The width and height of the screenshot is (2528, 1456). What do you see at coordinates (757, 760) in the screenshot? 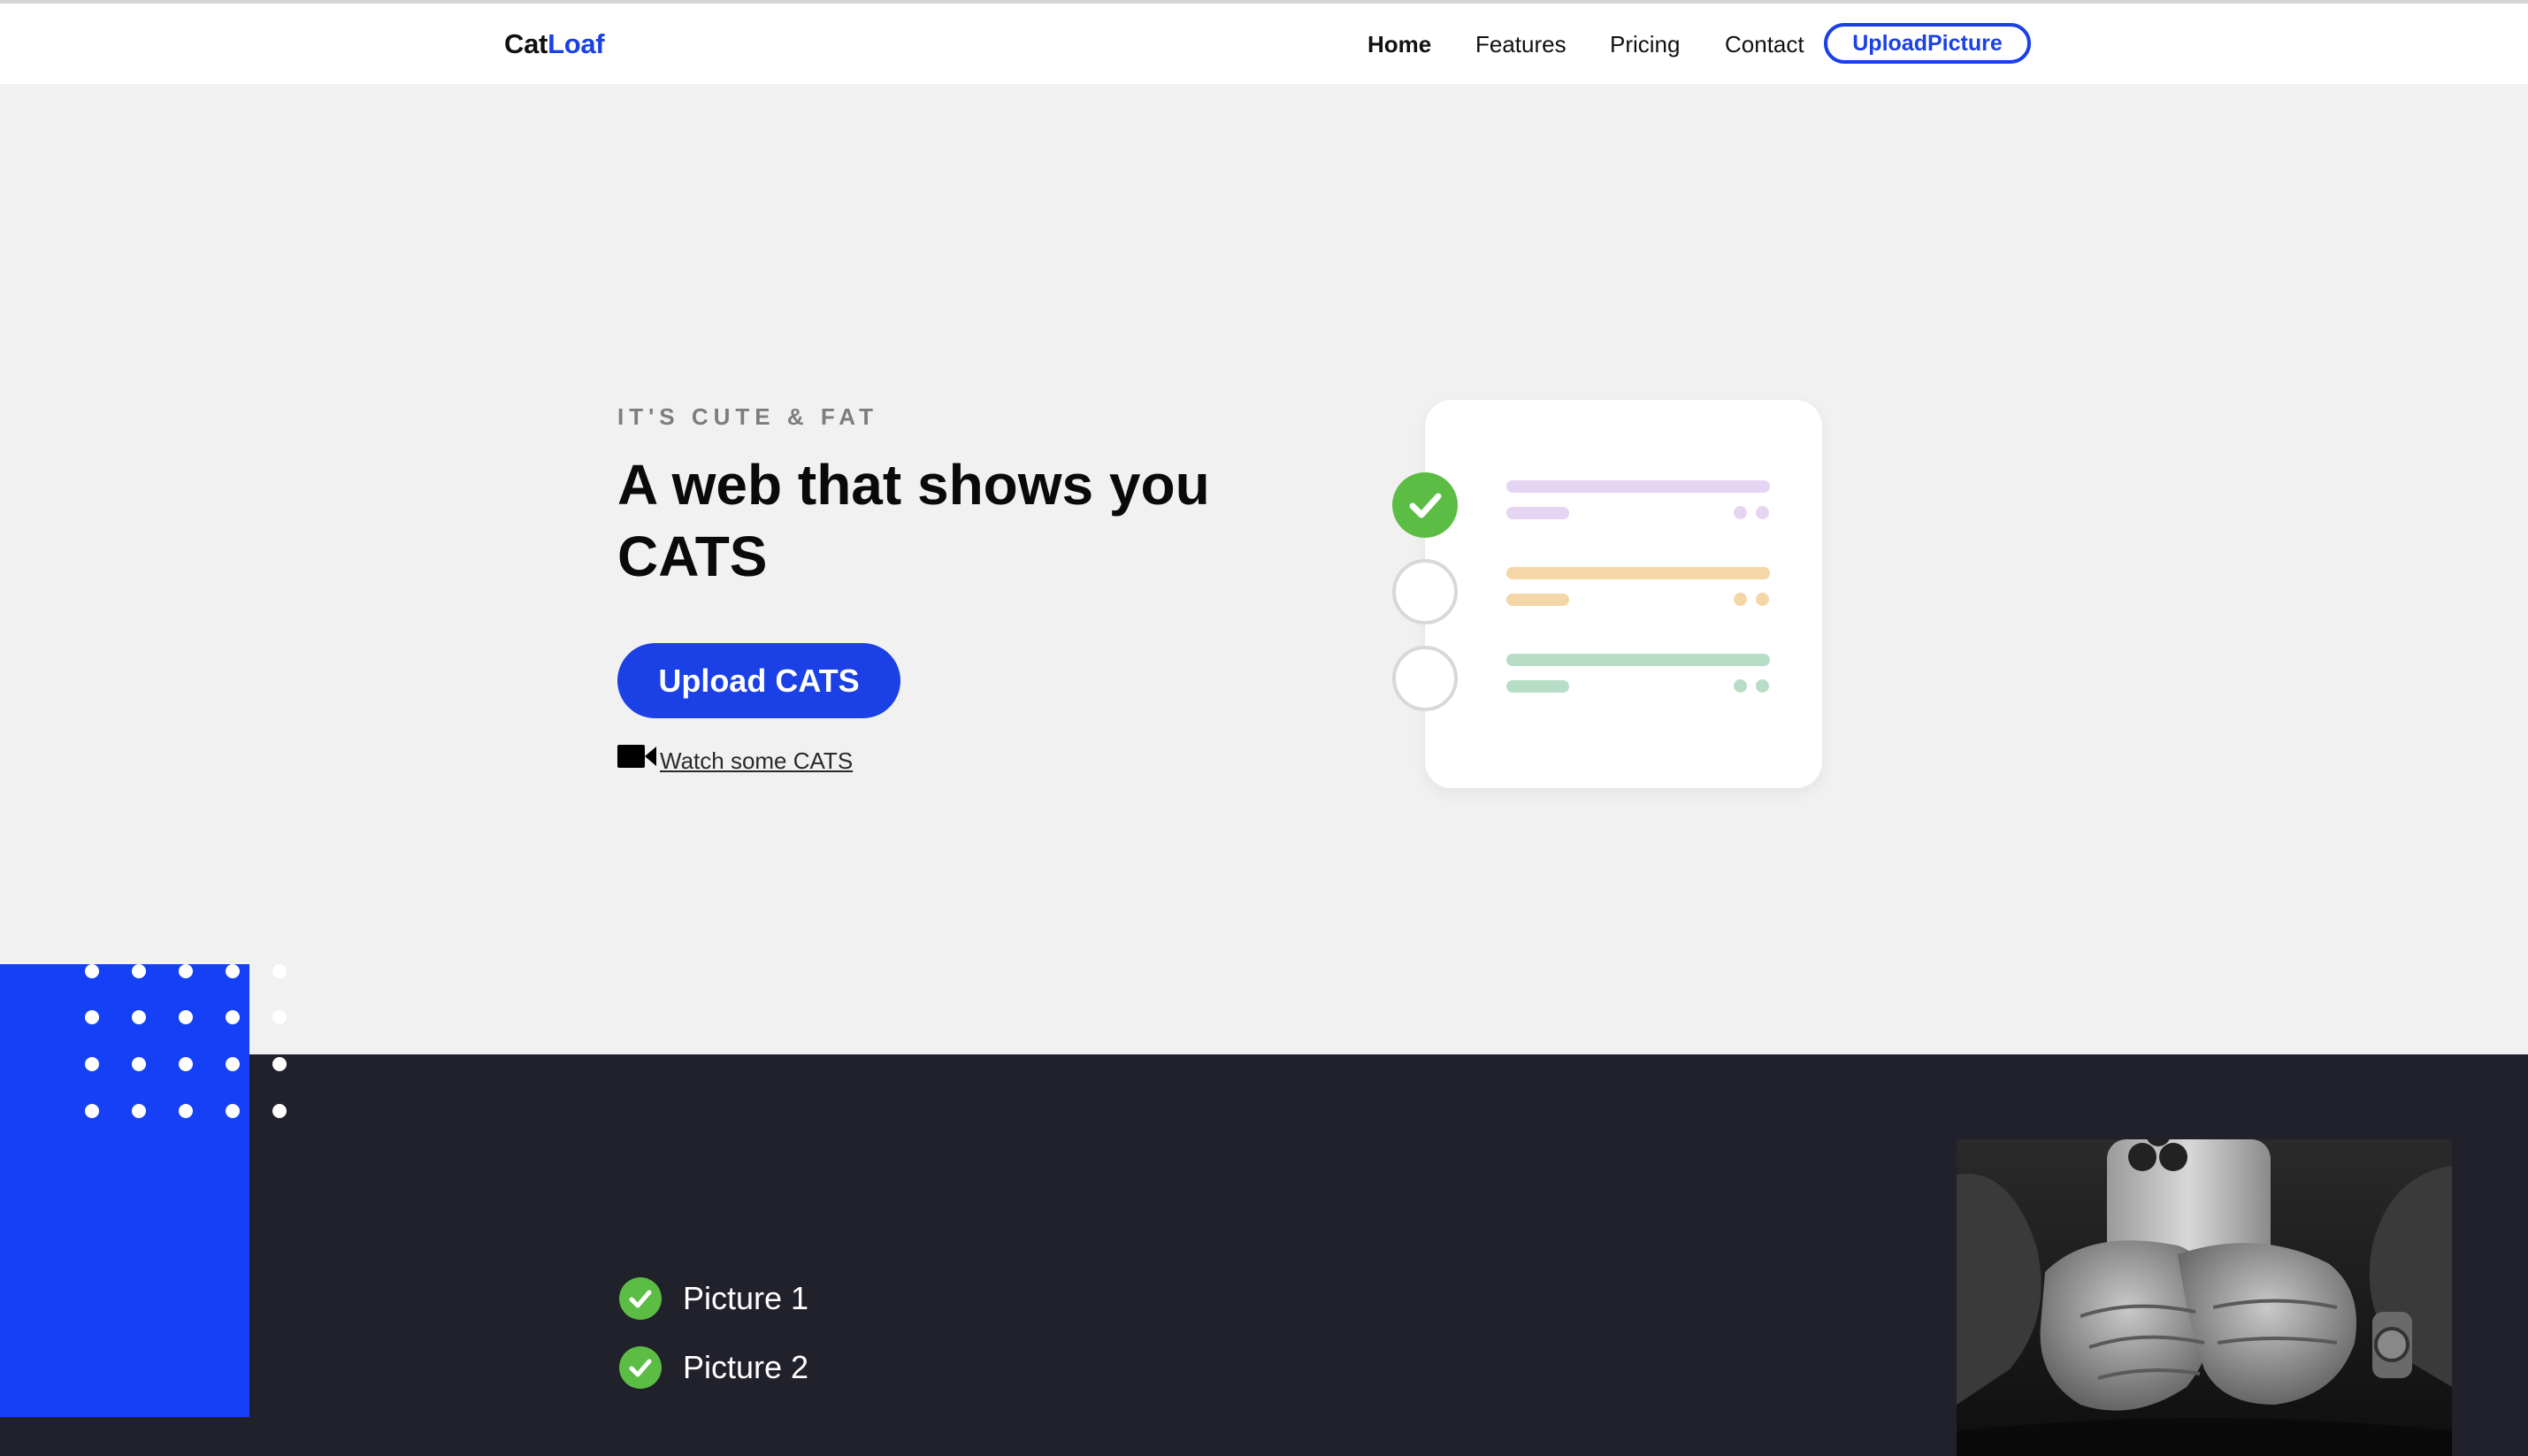
I see `watch-cats-label: Watch some CATS` at bounding box center [757, 760].